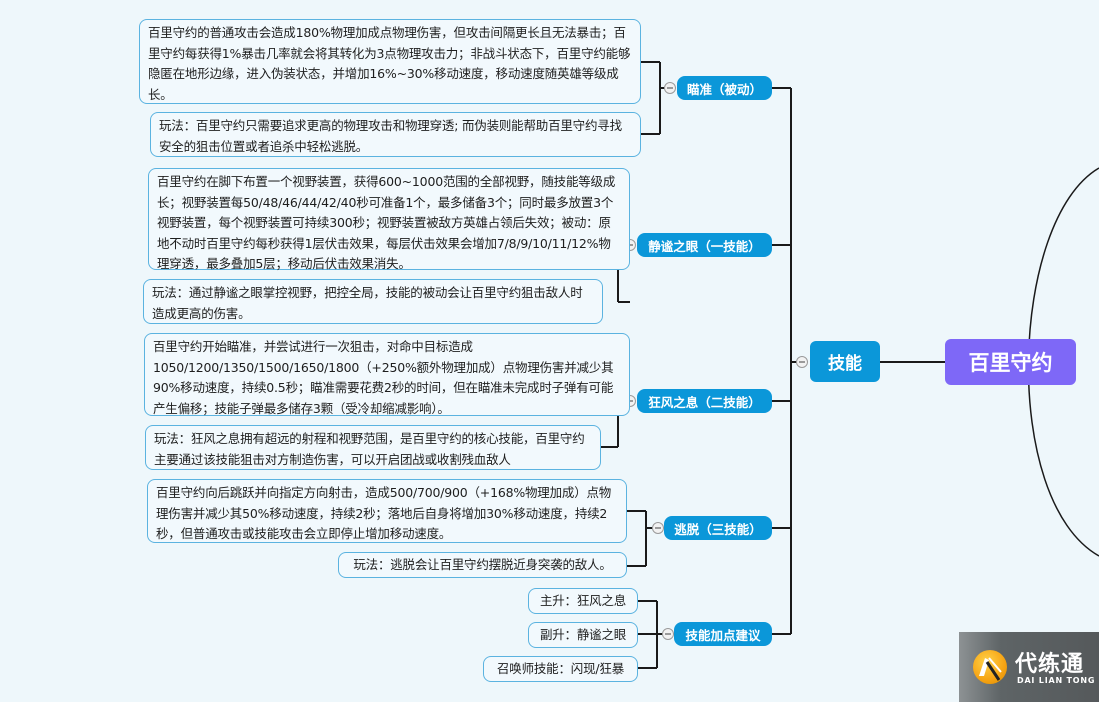  I want to click on leaf-text: 副升：静谧之眼, so click(583, 634).